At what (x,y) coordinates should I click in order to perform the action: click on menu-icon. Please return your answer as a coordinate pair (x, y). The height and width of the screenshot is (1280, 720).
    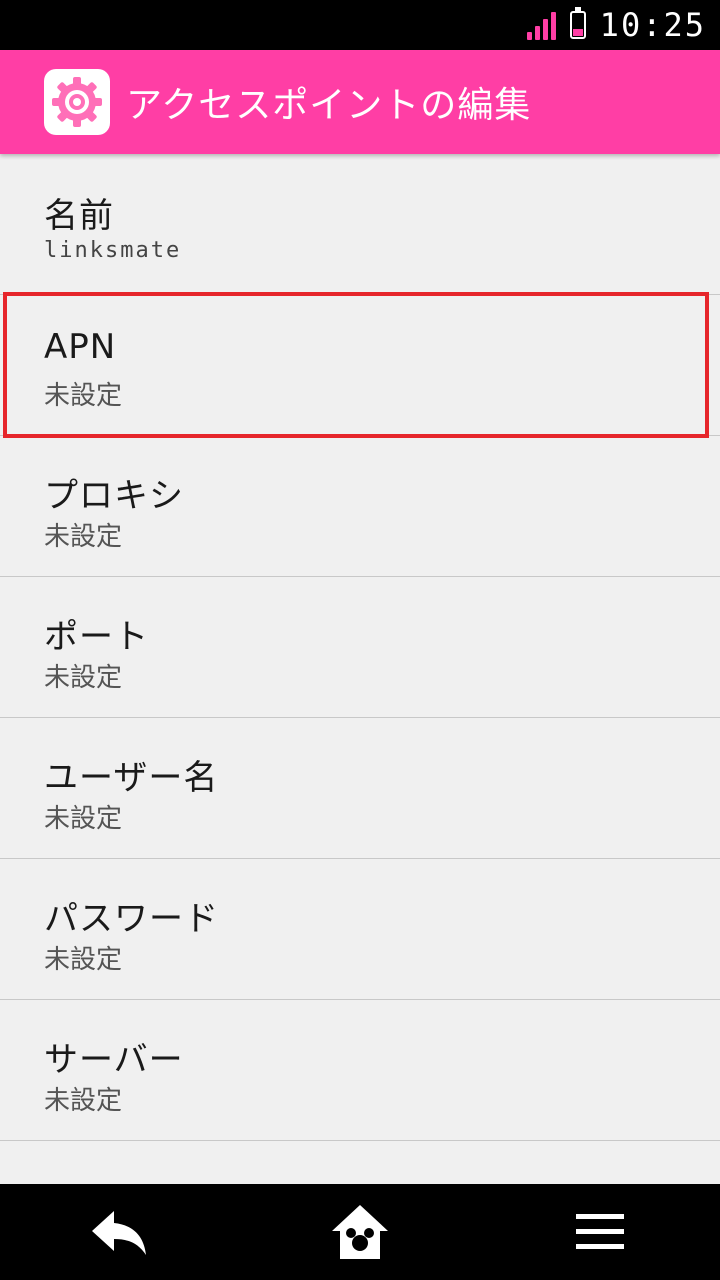
    Looking at the image, I should click on (600, 1231).